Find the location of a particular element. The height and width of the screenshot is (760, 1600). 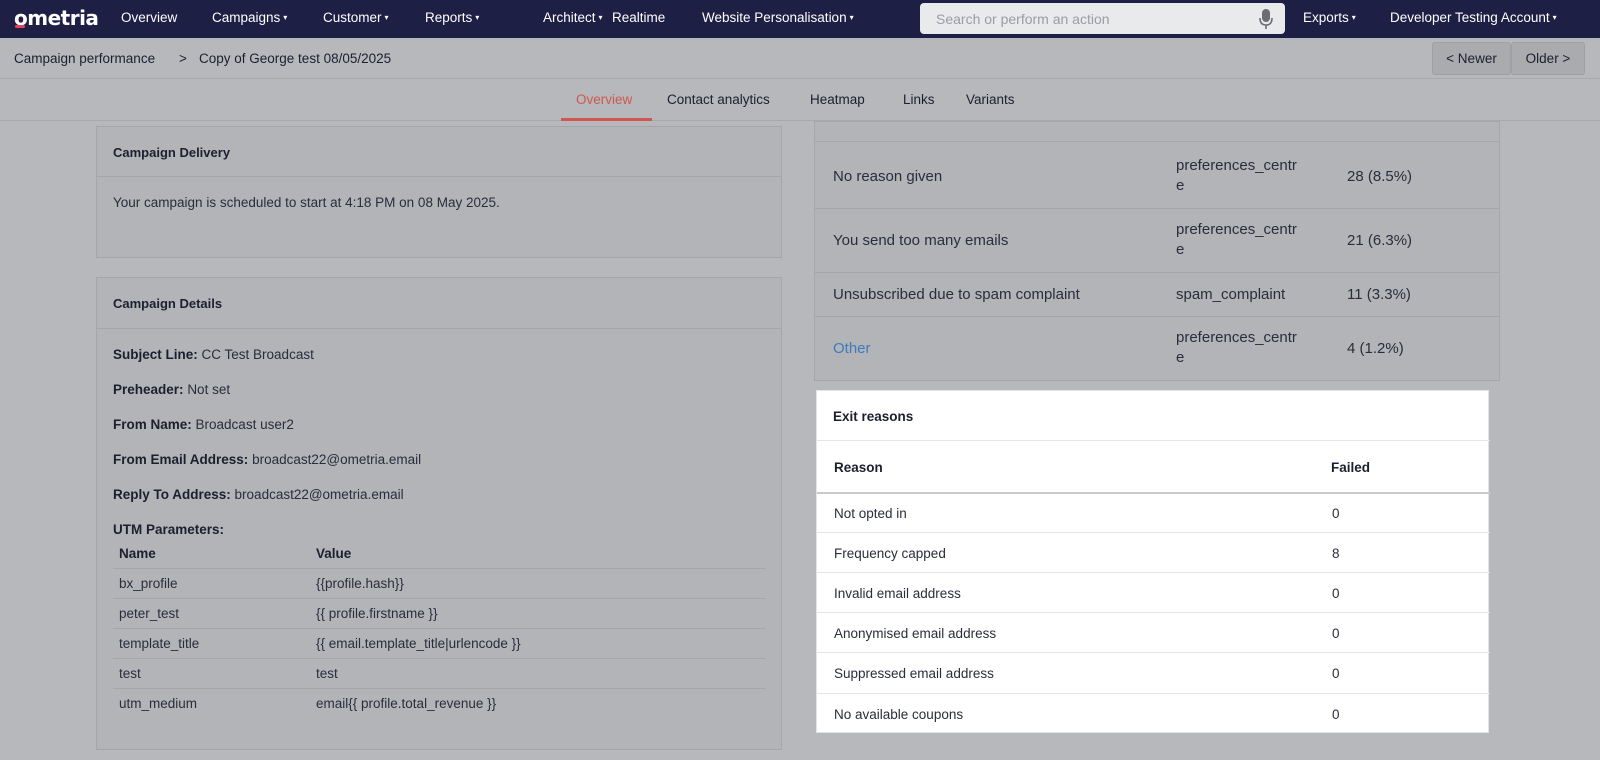

exit-reason: Not opted in is located at coordinates (870, 513).